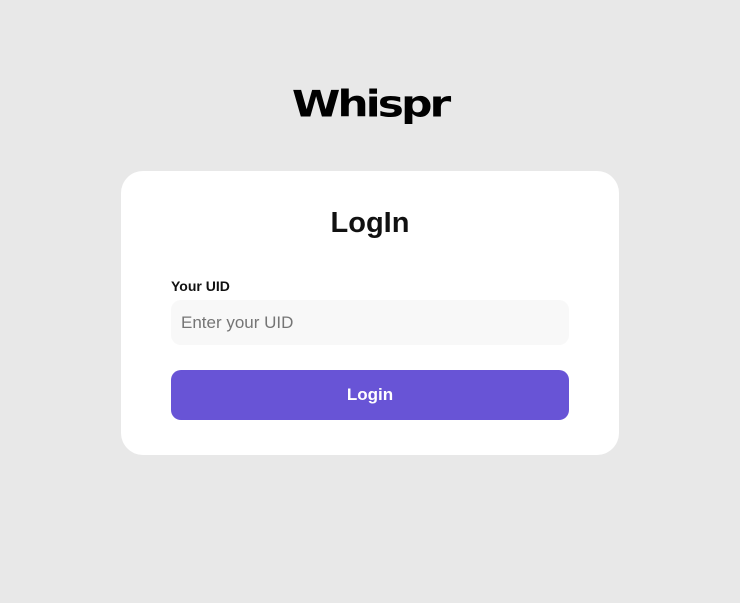  I want to click on login-title: LogIn, so click(370, 223).